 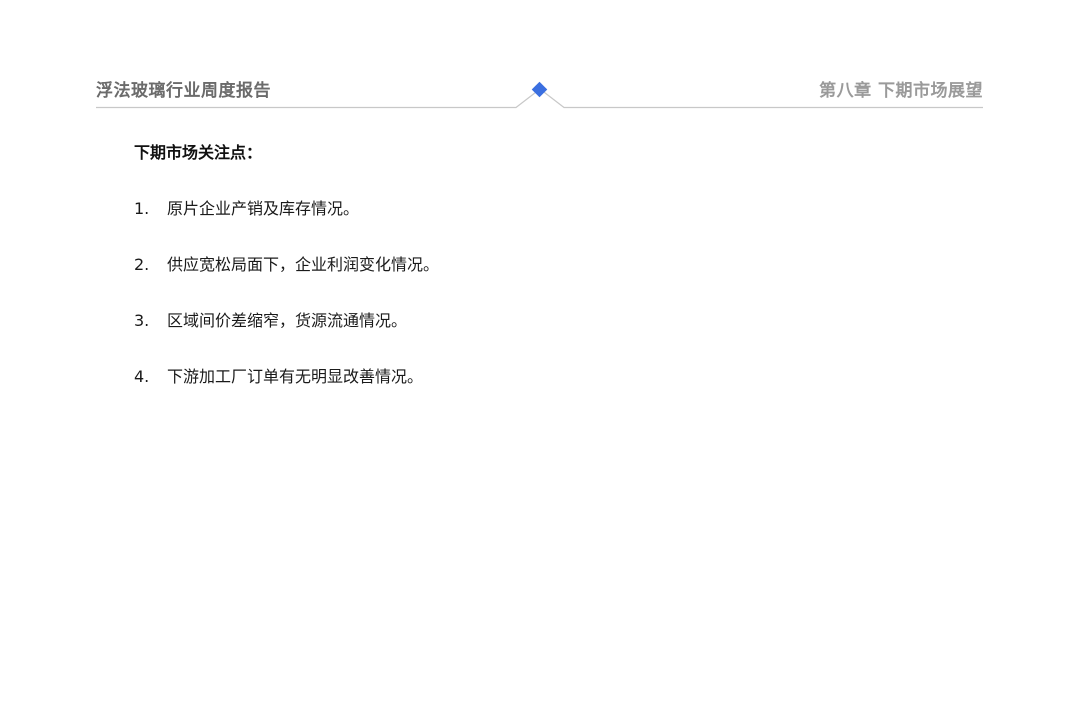 What do you see at coordinates (539, 89) in the screenshot?
I see `diamond-marker-icon` at bounding box center [539, 89].